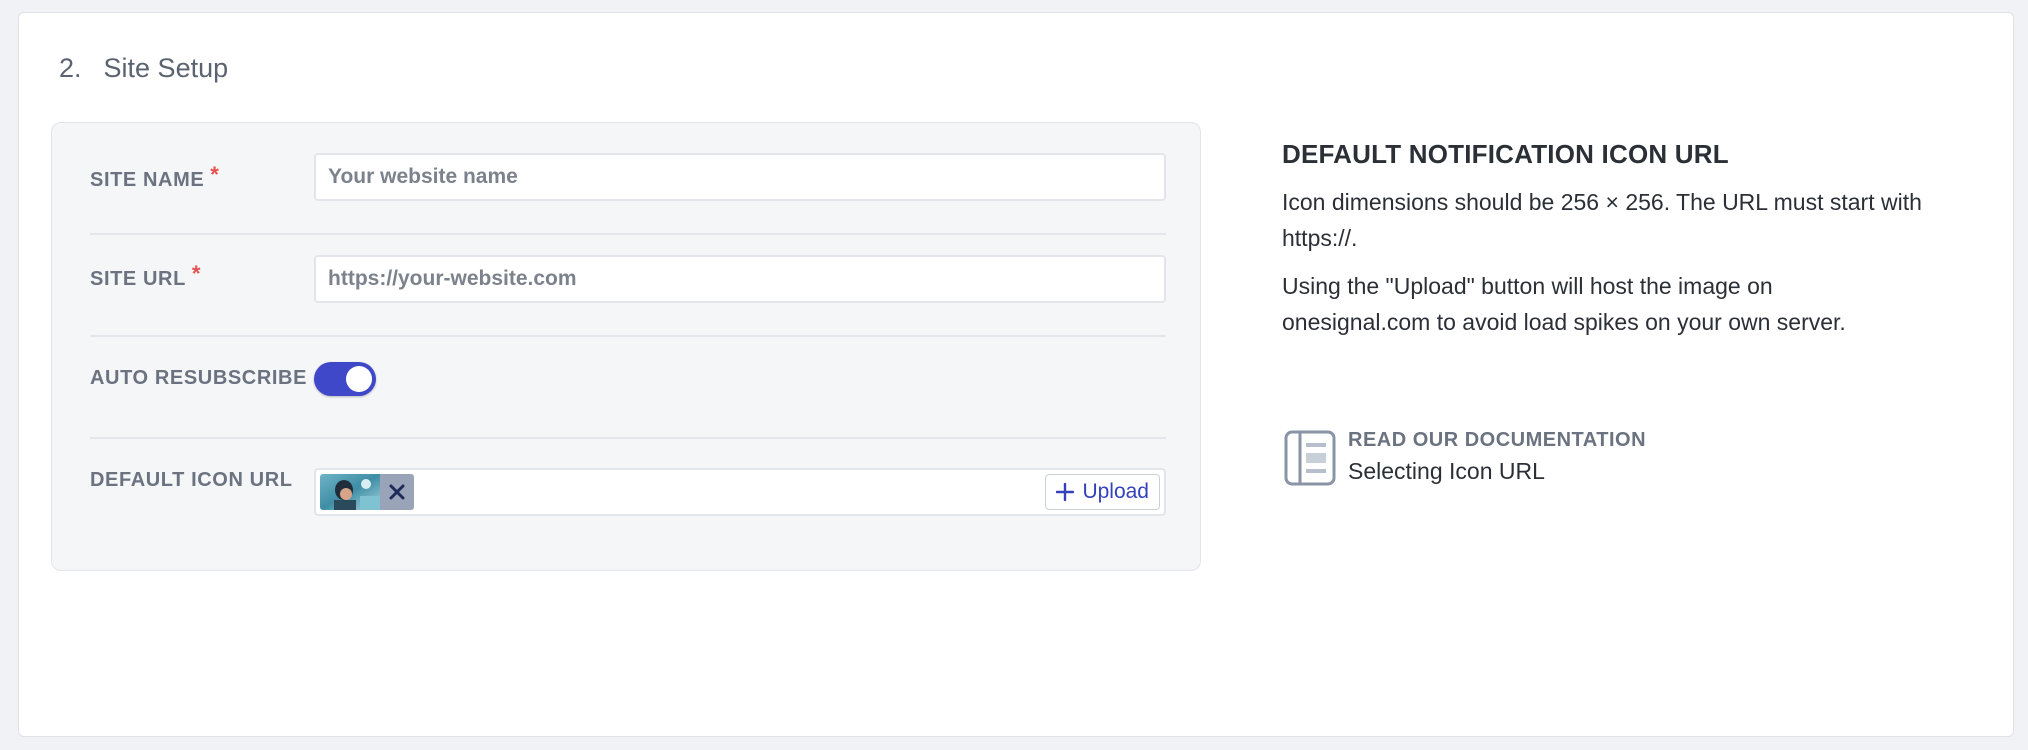 The width and height of the screenshot is (2028, 750). Describe the element at coordinates (146, 275) in the screenshot. I see `site-url-label: SITE URL *` at that location.